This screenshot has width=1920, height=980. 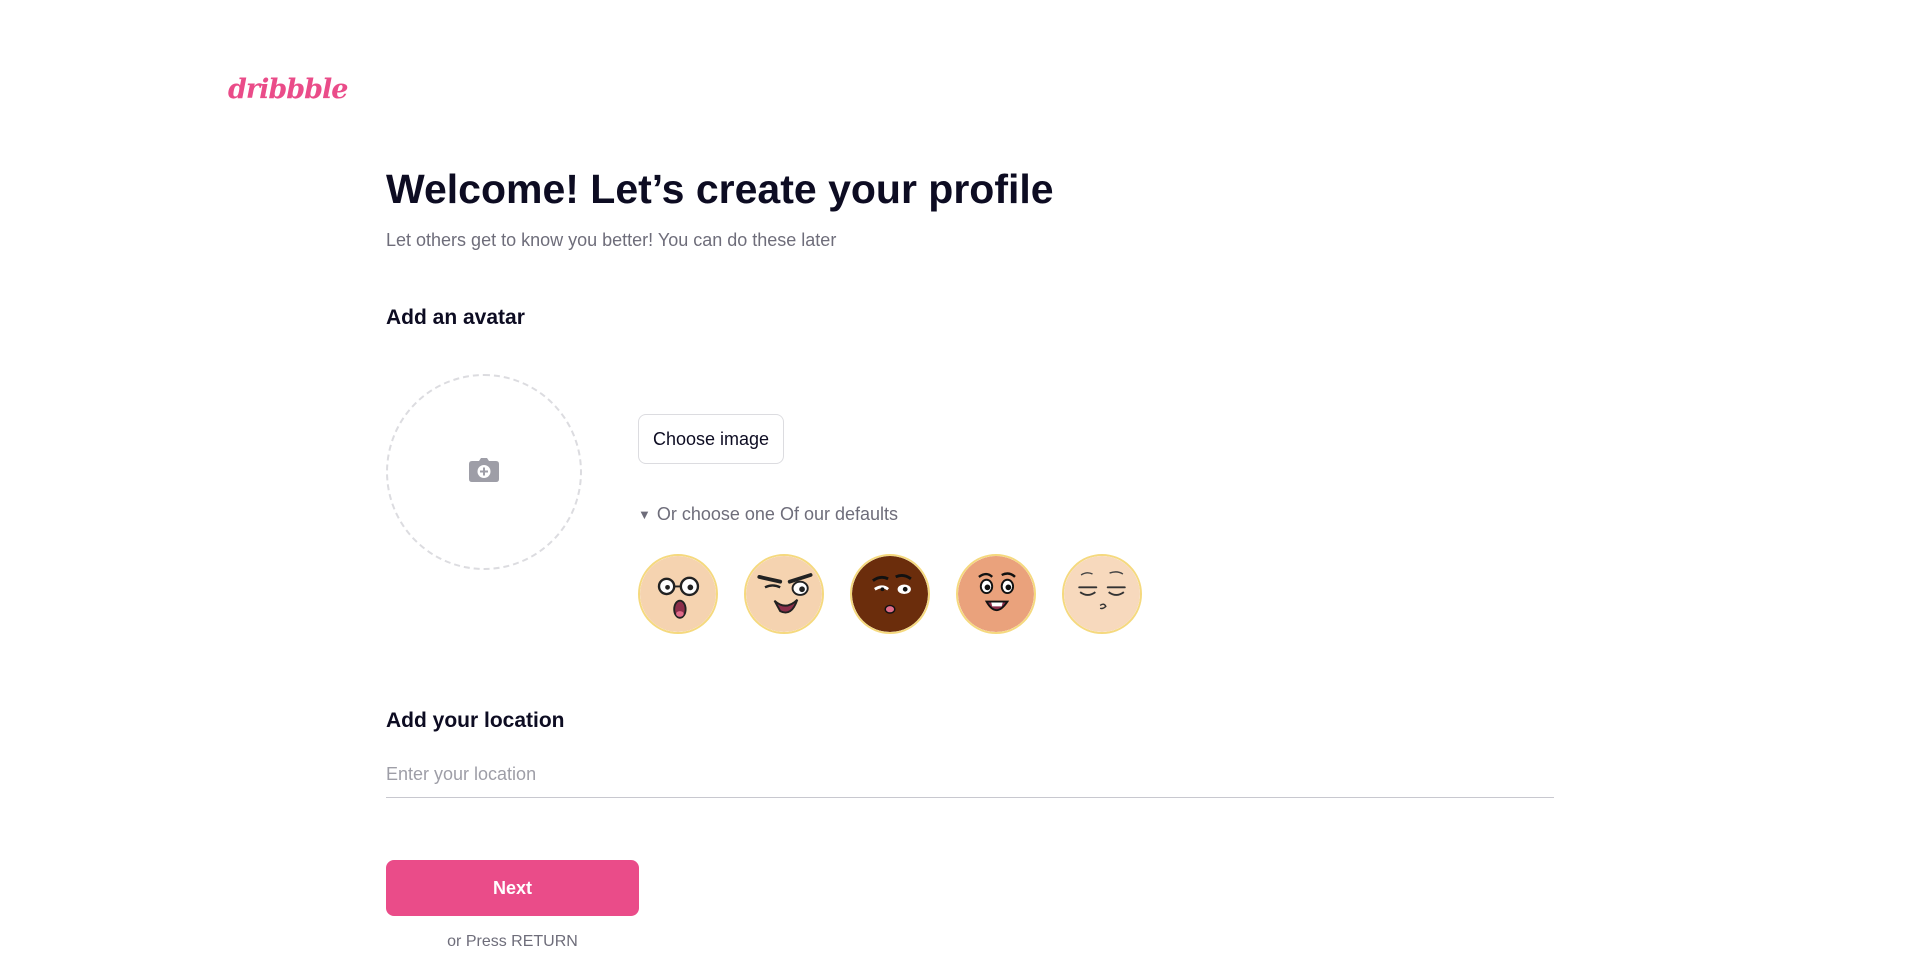 I want to click on default-avatar-smirk-face, so click(x=784, y=594).